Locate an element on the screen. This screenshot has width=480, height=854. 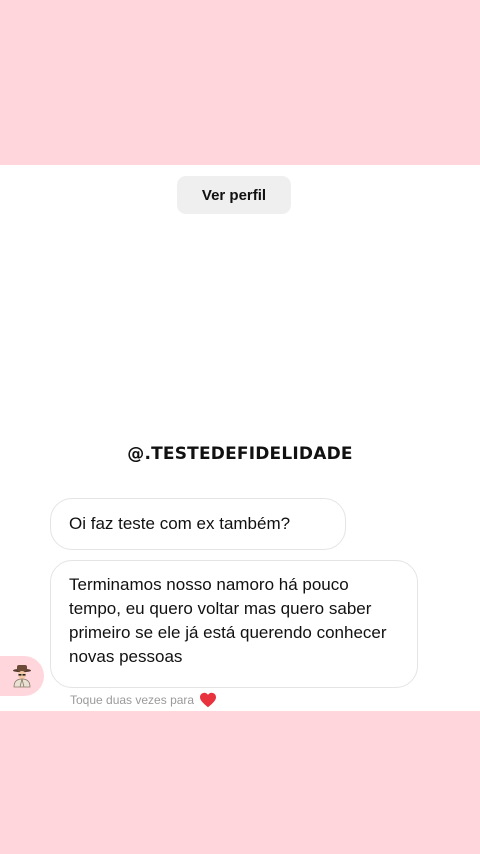
heart-icon is located at coordinates (208, 700).